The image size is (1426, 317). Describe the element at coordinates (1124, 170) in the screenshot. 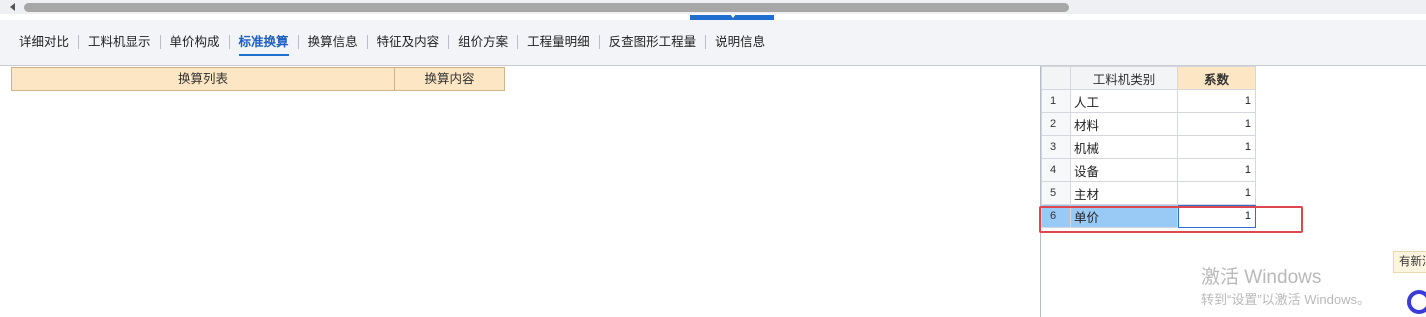

I see `category-cell: 设备` at that location.